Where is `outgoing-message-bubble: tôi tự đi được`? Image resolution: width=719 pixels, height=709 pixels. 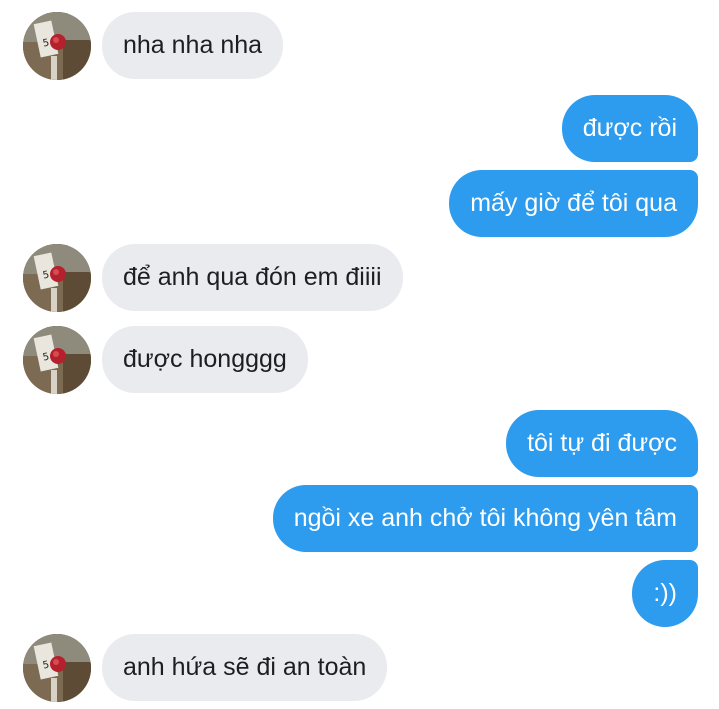 outgoing-message-bubble: tôi tự đi được is located at coordinates (602, 443).